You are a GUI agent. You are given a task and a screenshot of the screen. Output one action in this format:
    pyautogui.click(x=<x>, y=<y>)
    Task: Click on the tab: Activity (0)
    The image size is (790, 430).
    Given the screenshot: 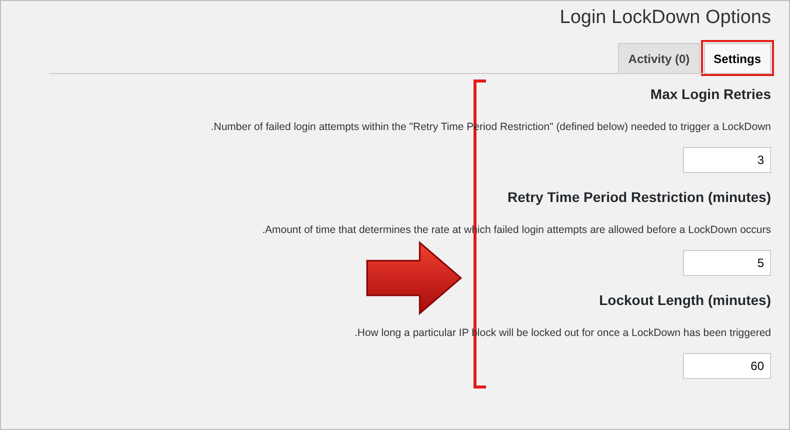 What is the action you would take?
    pyautogui.click(x=659, y=58)
    